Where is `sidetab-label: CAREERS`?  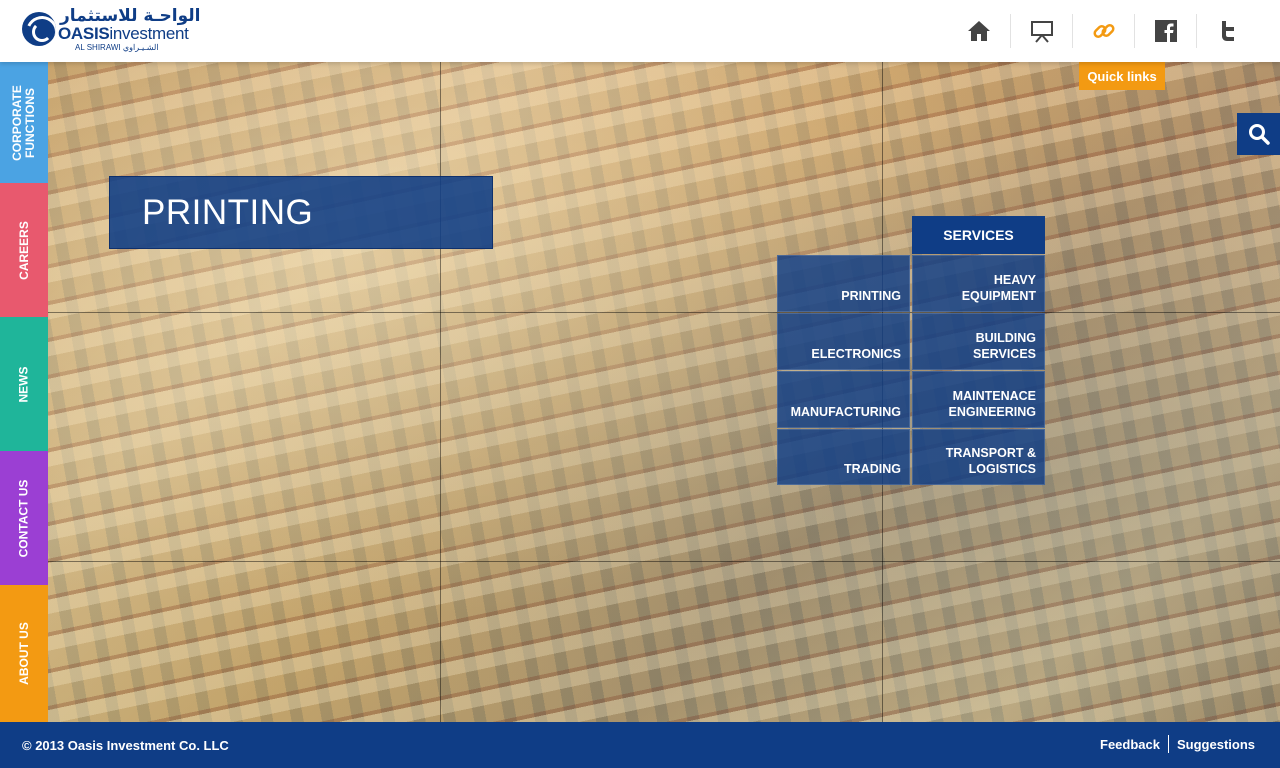 sidetab-label: CAREERS is located at coordinates (23, 250).